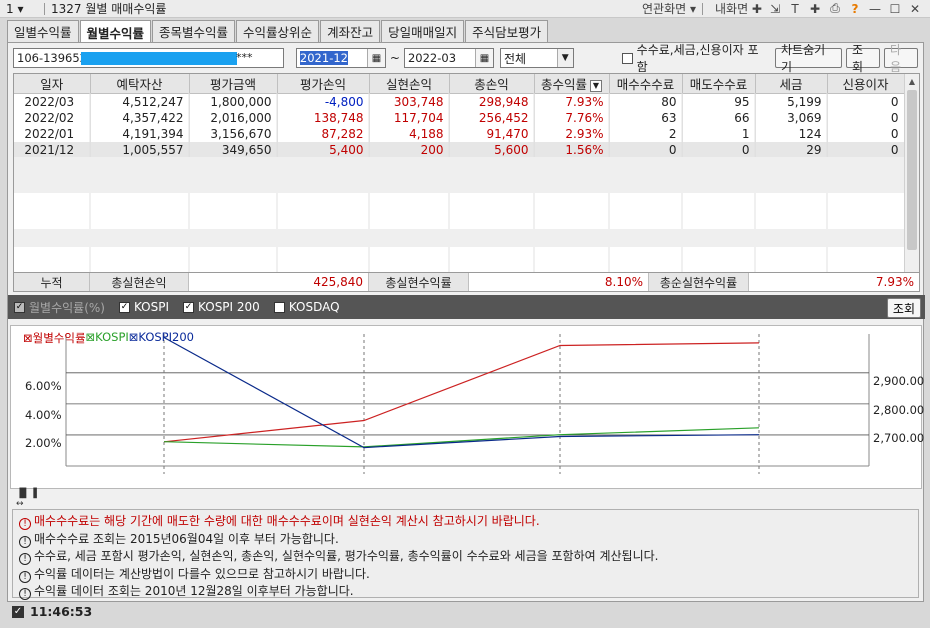 Image resolution: width=930 pixels, height=628 pixels. Describe the element at coordinates (115, 31) in the screenshot. I see `tab-monthly-return: 월별수익률` at that location.